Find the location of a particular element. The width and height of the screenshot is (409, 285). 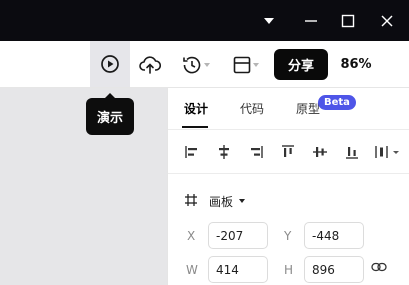

maximize-icon is located at coordinates (348, 20).